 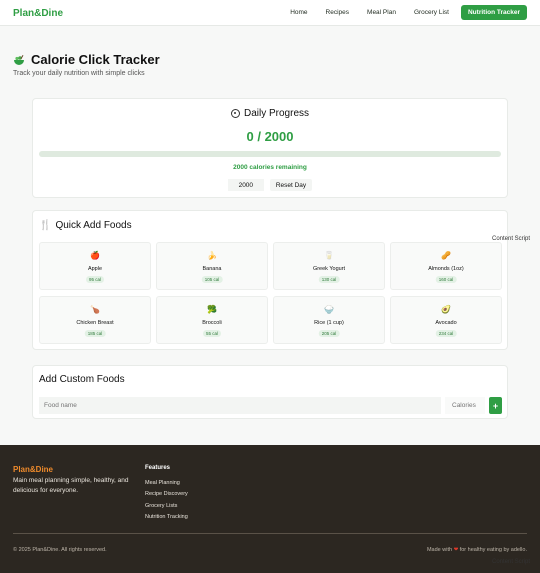 I want to click on food-name: Banana, so click(x=212, y=269).